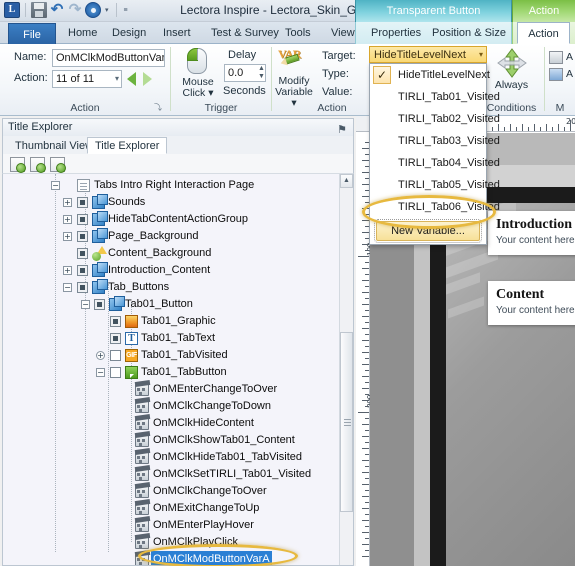 This screenshot has height=566, width=575. I want to click on content-card-introduction: Introduction Your content here, so click(531, 233).